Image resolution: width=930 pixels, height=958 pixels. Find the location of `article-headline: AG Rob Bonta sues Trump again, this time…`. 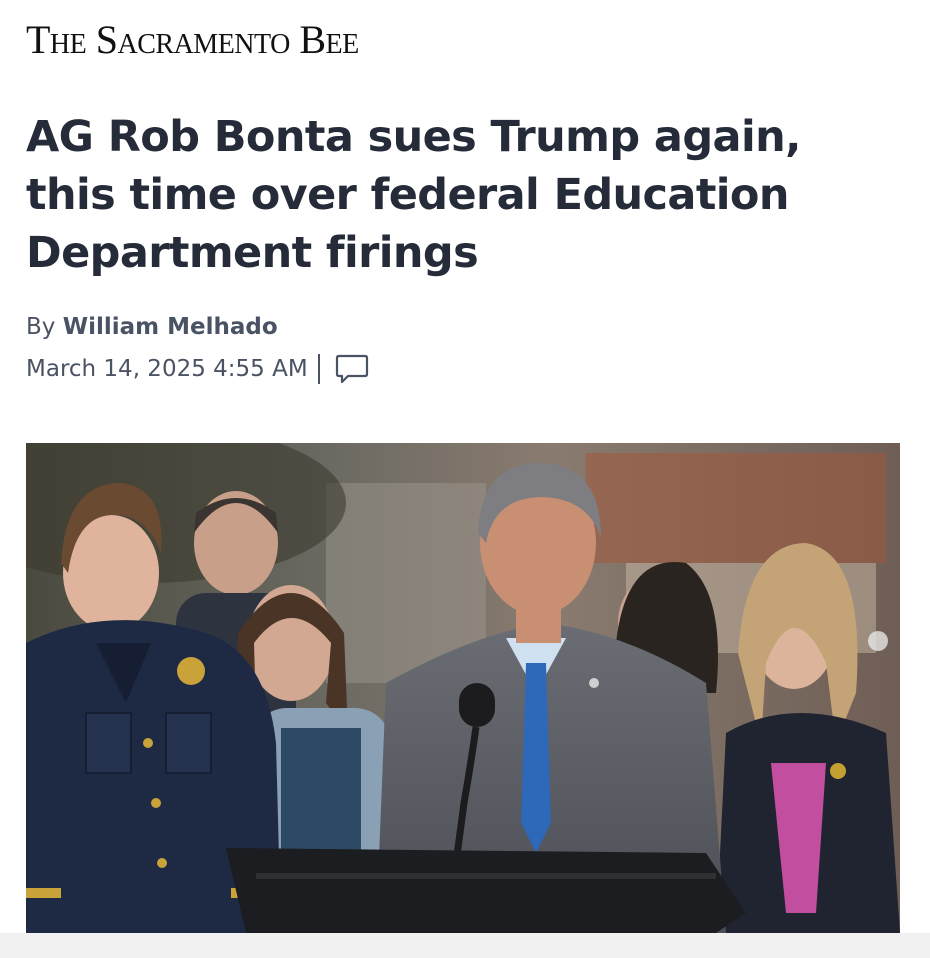

article-headline: AG Rob Bonta sues Trump again, this time… is located at coordinates (413, 195).